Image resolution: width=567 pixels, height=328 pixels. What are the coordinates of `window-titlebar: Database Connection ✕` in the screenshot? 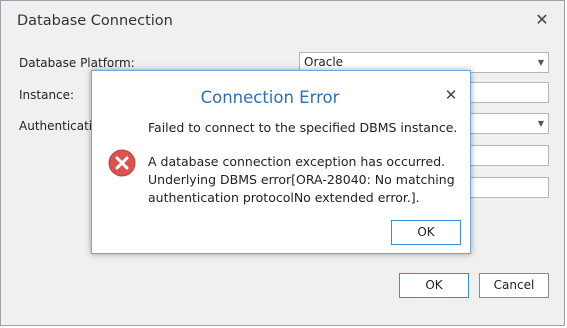 It's located at (282, 21).